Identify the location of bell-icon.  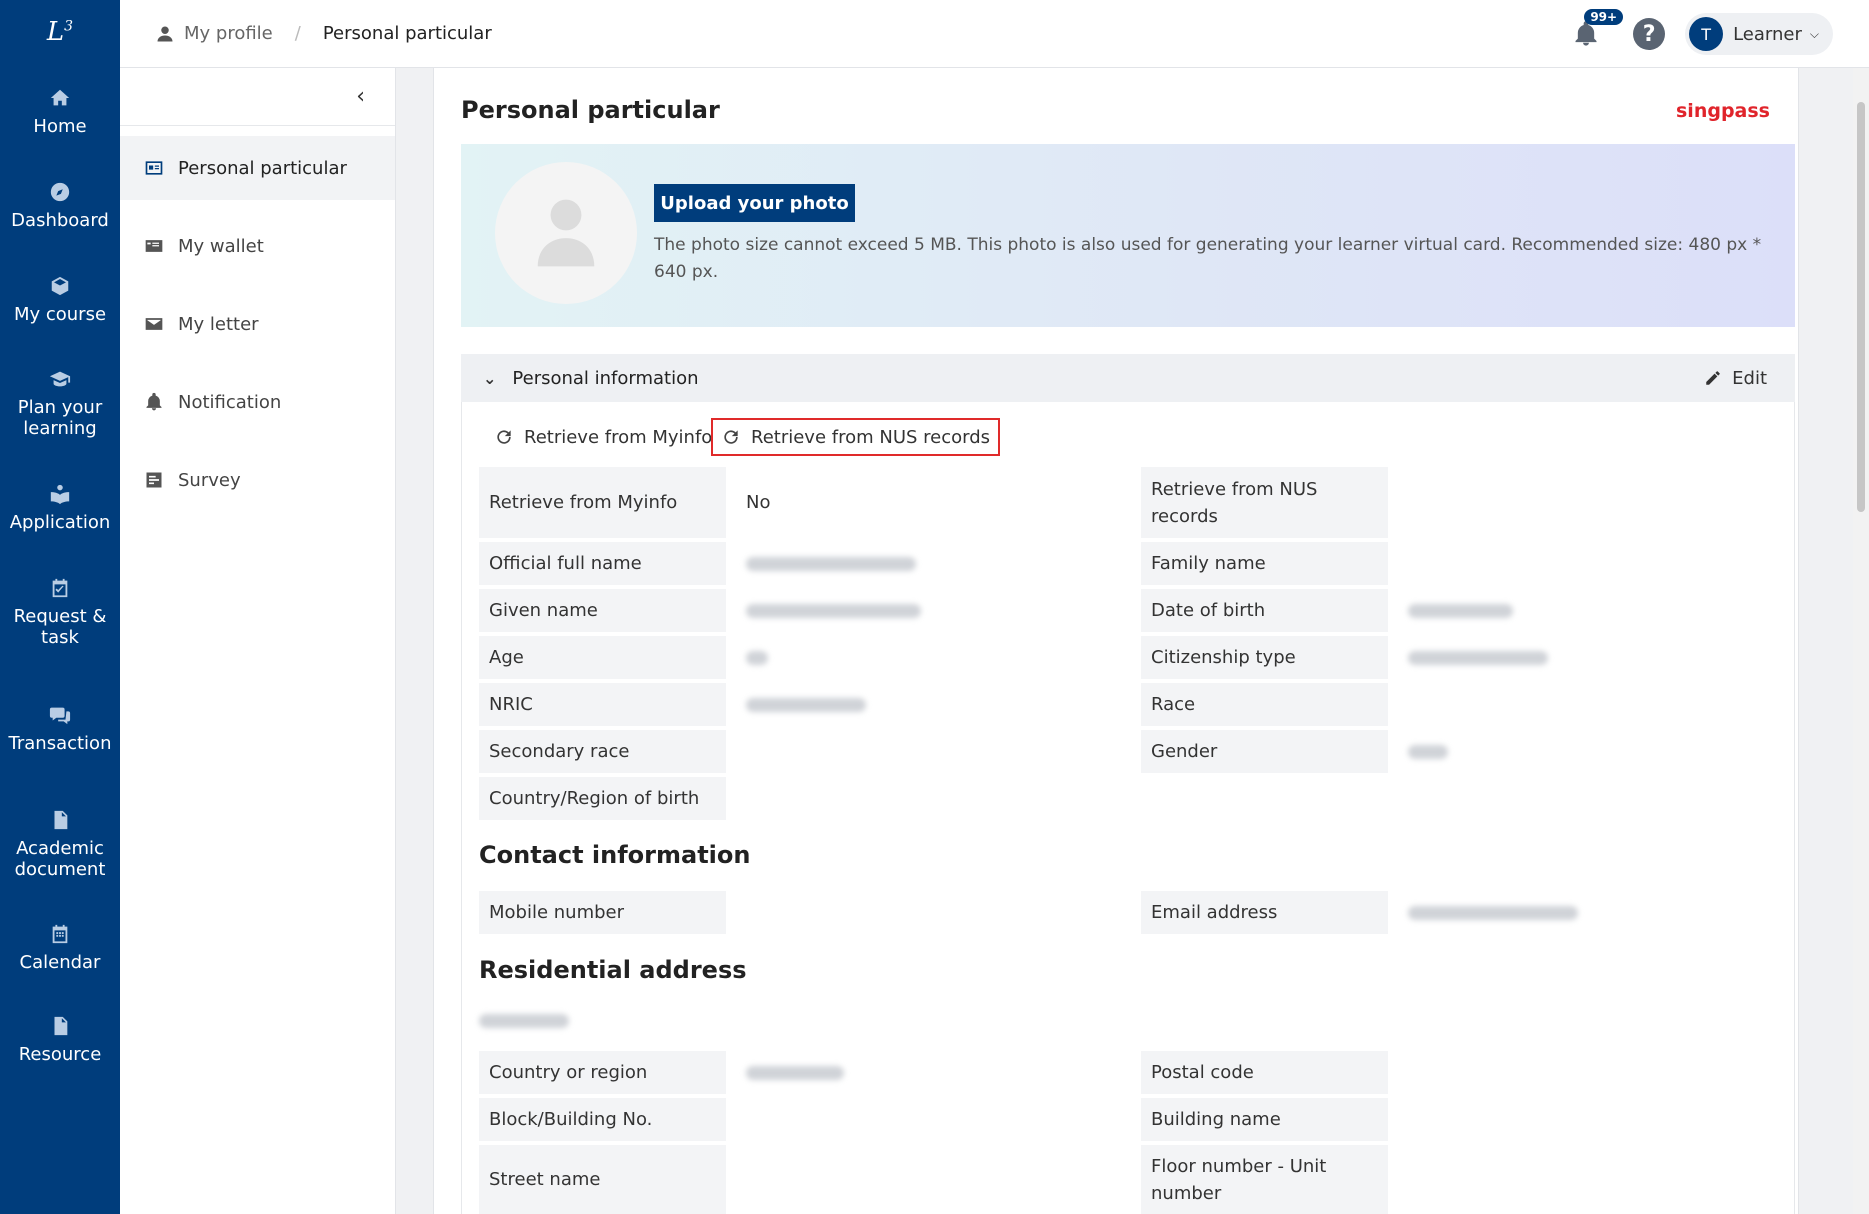
(154, 401).